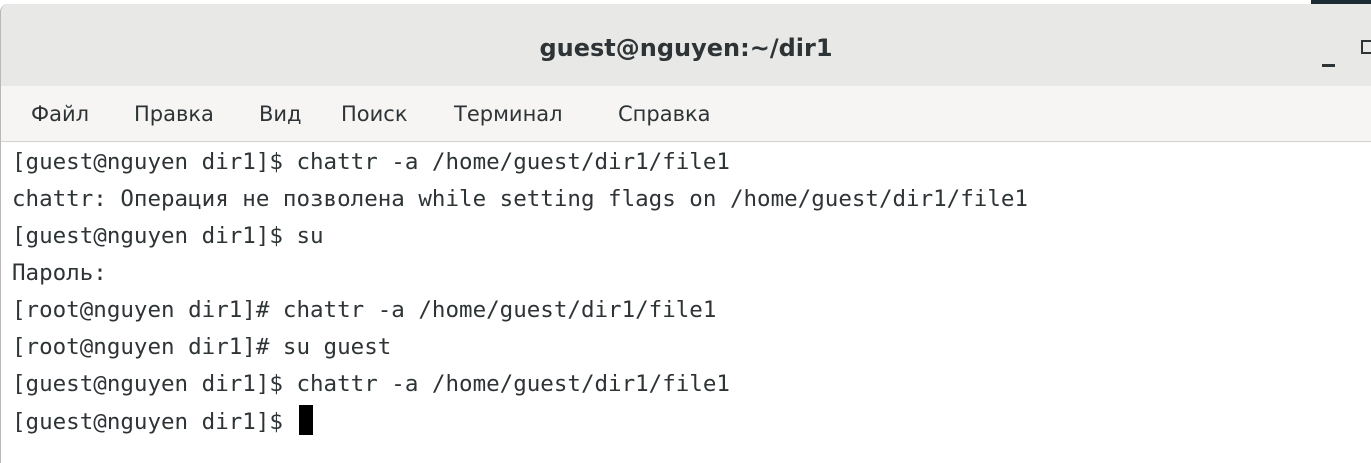 This screenshot has height=463, width=1371. What do you see at coordinates (154, 422) in the screenshot?
I see `terminal-prompt: [guest@nguyen dir1]$` at bounding box center [154, 422].